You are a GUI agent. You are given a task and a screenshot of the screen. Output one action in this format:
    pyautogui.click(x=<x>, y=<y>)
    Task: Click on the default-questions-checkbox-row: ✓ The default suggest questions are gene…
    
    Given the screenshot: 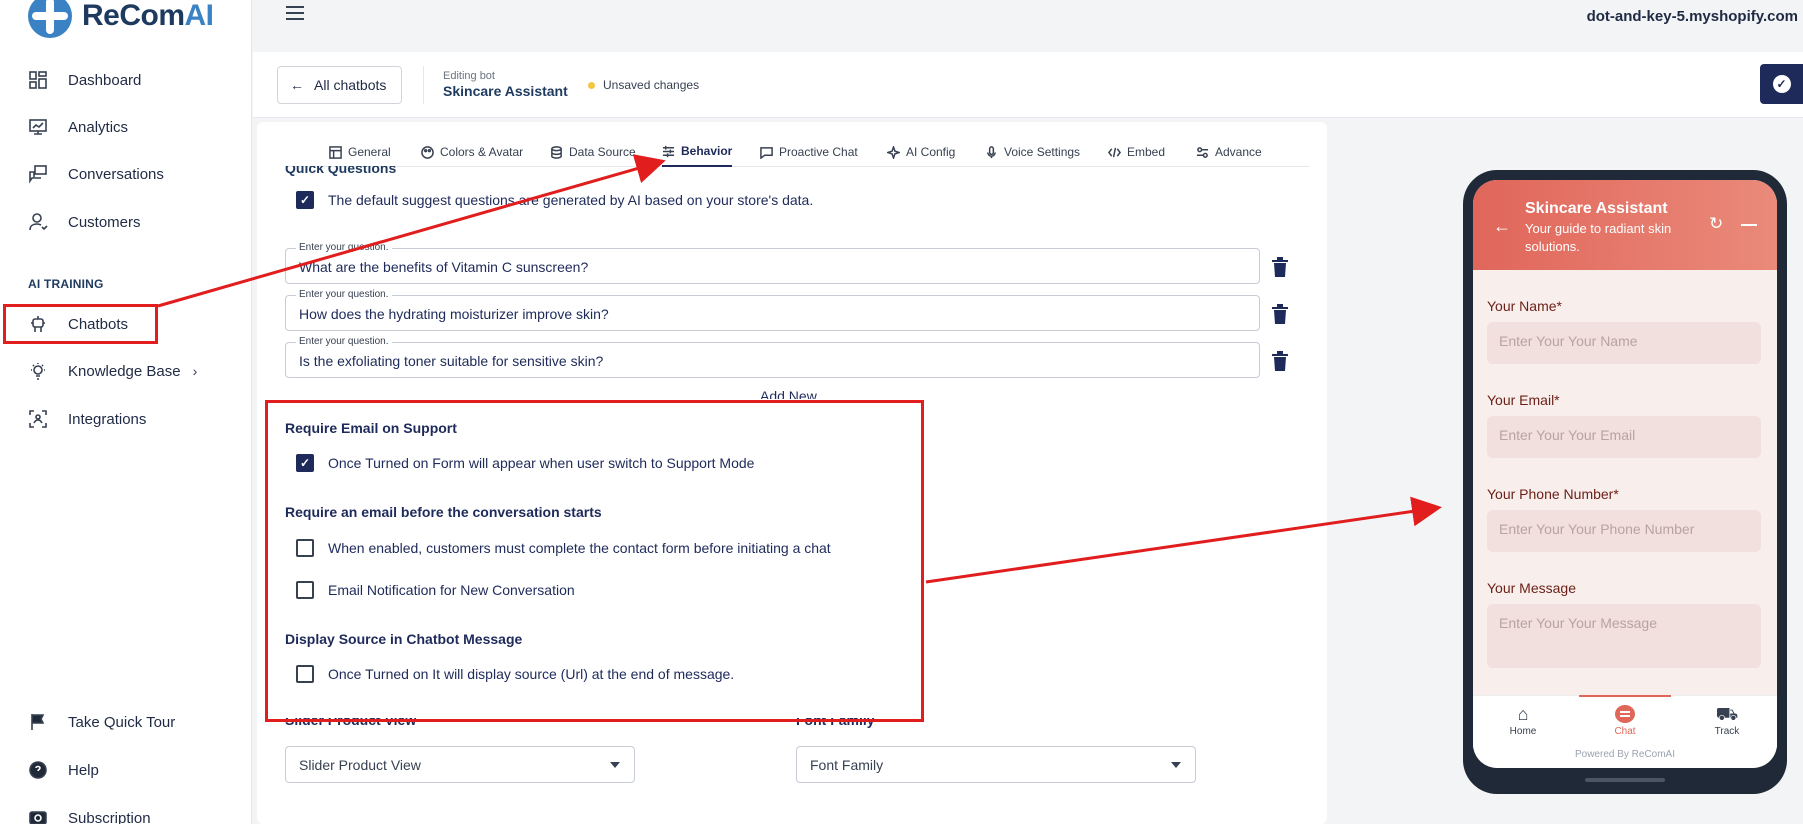 What is the action you would take?
    pyautogui.click(x=554, y=200)
    